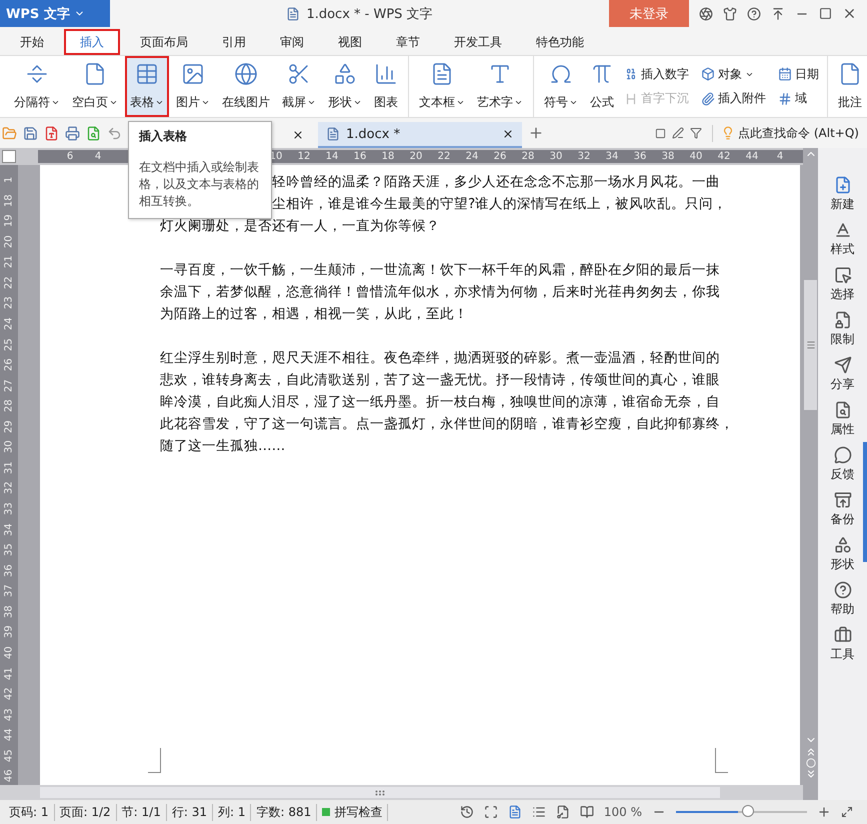  Describe the element at coordinates (587, 812) in the screenshot. I see `reading-view-icon` at that location.